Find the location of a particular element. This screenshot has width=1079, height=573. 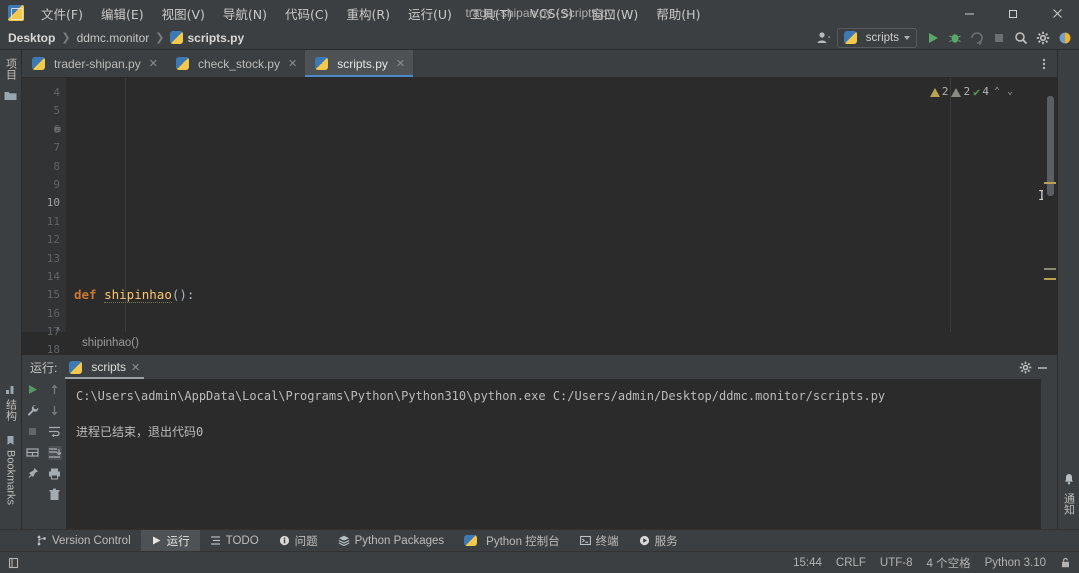

updates-icon is located at coordinates (1065, 38).